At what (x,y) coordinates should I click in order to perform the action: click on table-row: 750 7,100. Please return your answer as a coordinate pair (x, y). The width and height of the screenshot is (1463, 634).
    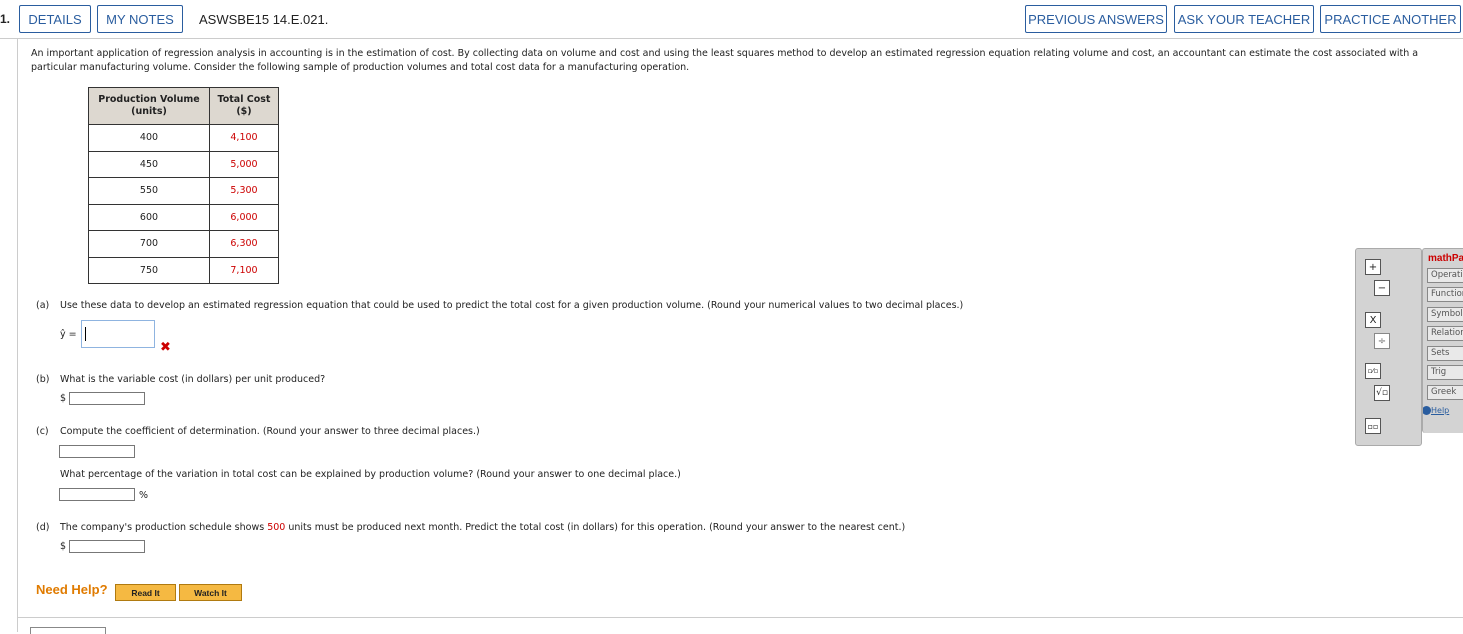
    Looking at the image, I should click on (183, 270).